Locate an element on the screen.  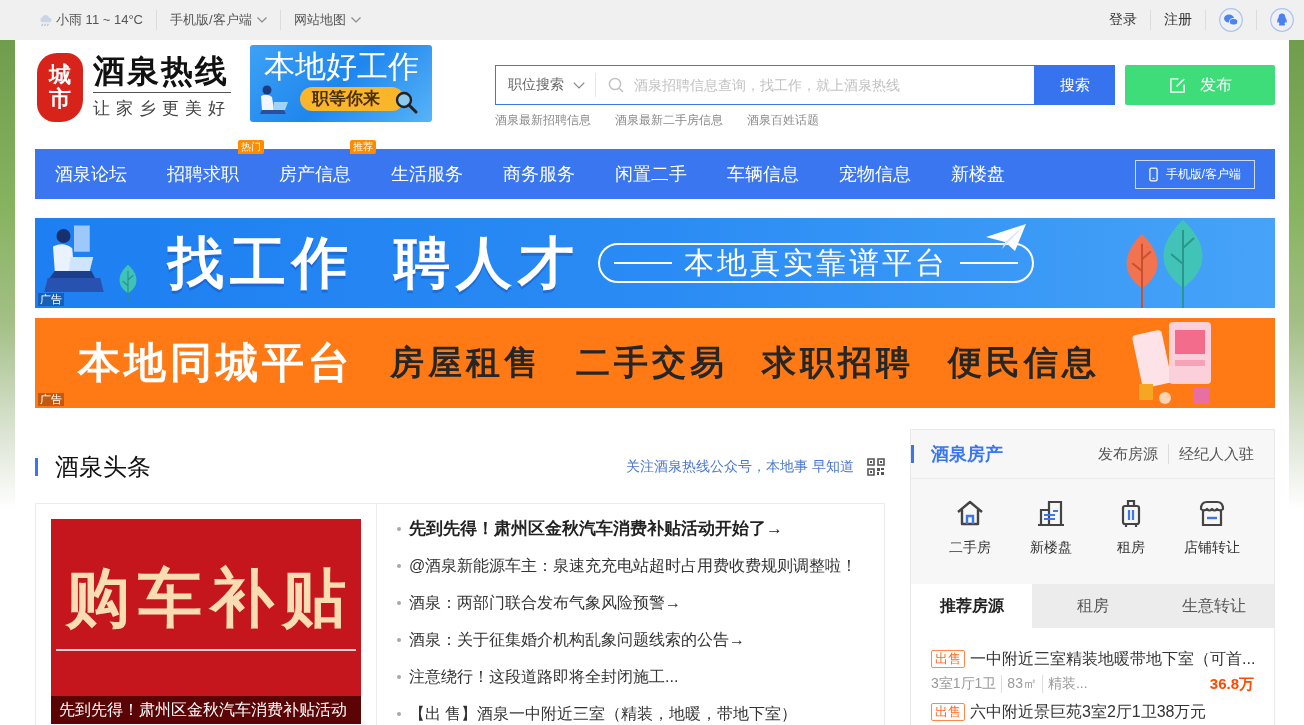
edit-icon is located at coordinates (1177, 85).